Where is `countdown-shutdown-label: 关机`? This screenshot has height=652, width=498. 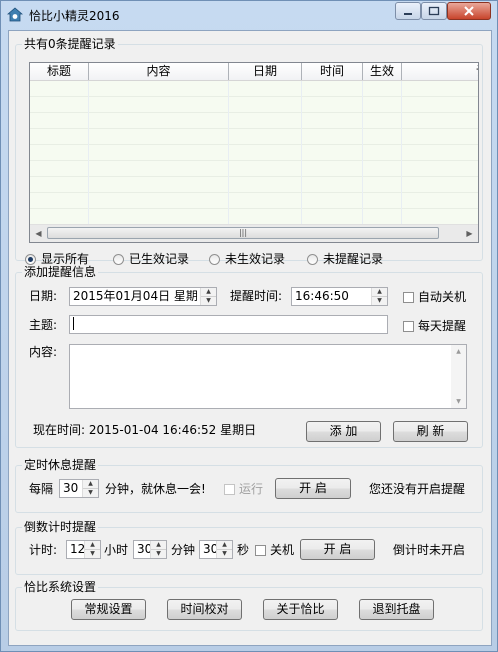
countdown-shutdown-label: 关机 is located at coordinates (282, 550).